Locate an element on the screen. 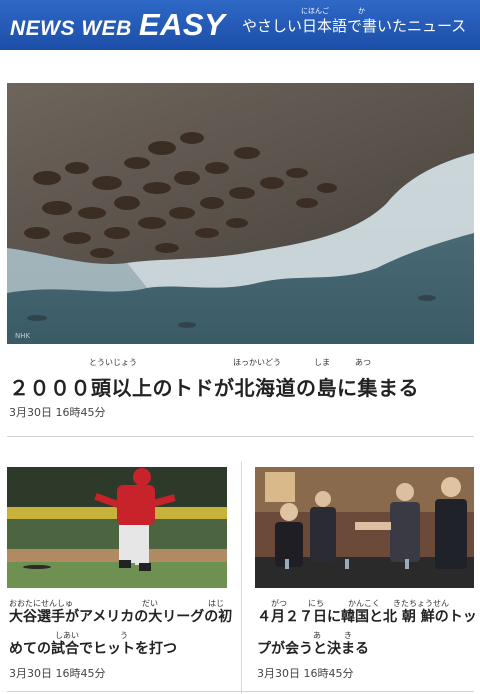  site-tagline: にほんご か やさしい日本語で書いたニュース is located at coordinates (354, 21).